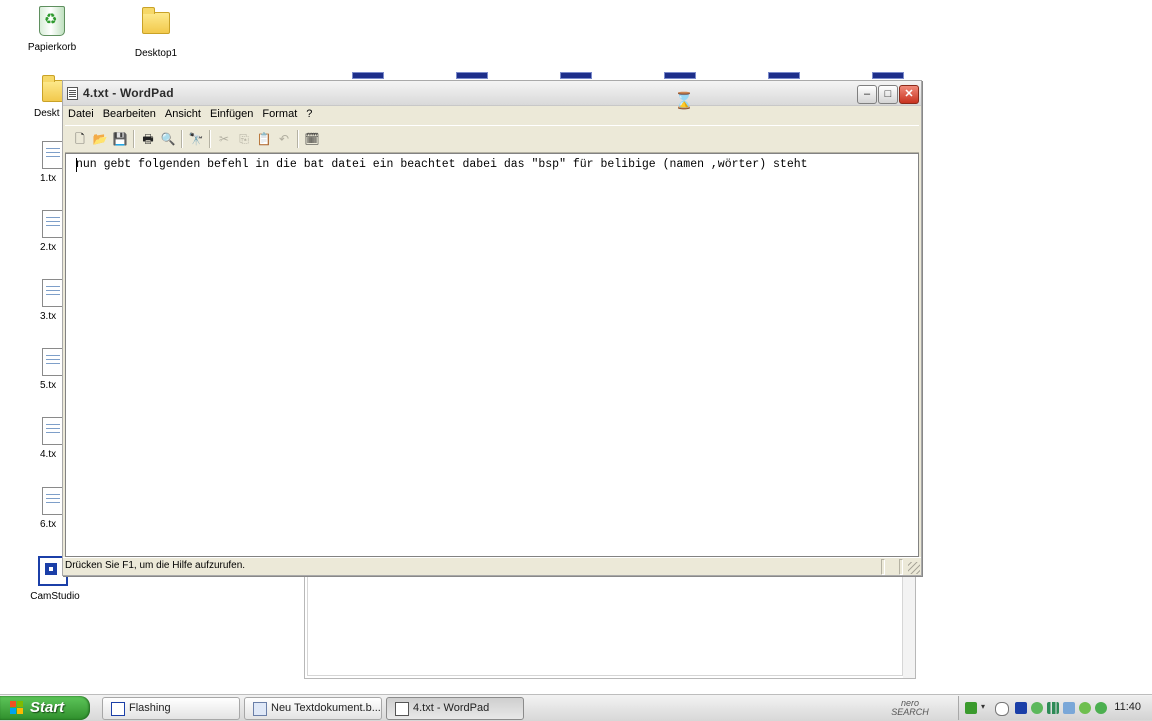 This screenshot has width=1152, height=721. I want to click on recycle-bin-icon, so click(52, 22).